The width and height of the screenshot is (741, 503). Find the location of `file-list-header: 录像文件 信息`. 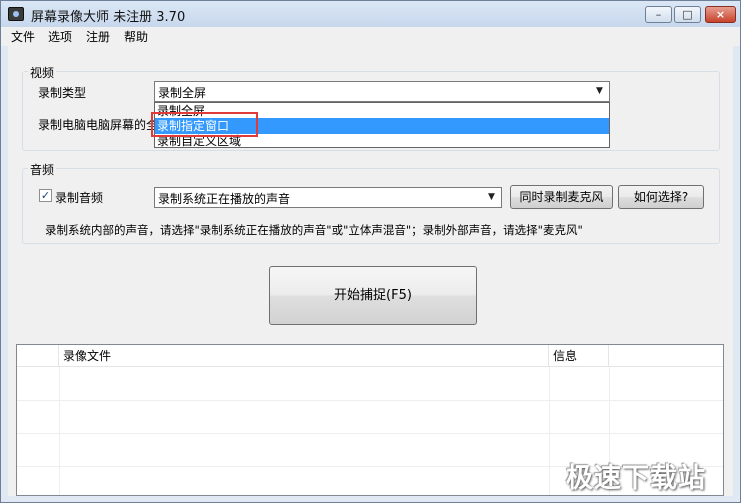

file-list-header: 录像文件 信息 is located at coordinates (370, 356).